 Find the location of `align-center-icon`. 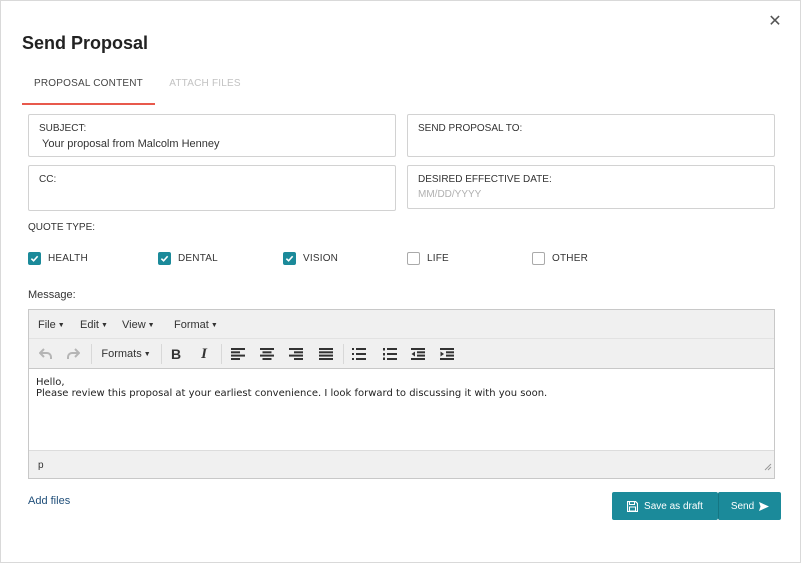

align-center-icon is located at coordinates (267, 354).